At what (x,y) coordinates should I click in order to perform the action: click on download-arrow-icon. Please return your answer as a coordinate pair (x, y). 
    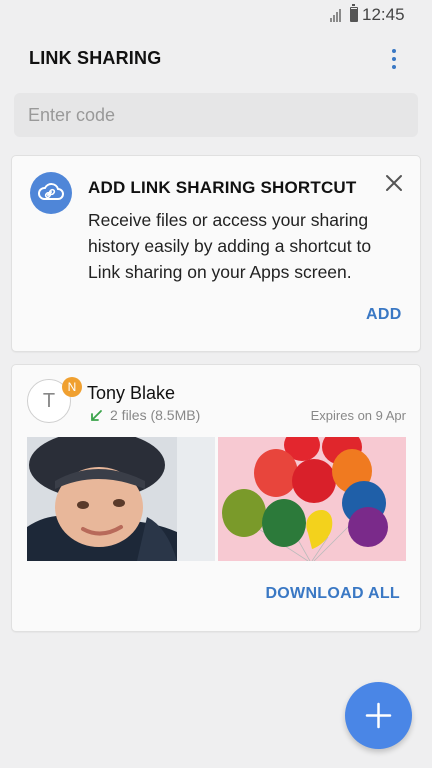
    Looking at the image, I should click on (96, 416).